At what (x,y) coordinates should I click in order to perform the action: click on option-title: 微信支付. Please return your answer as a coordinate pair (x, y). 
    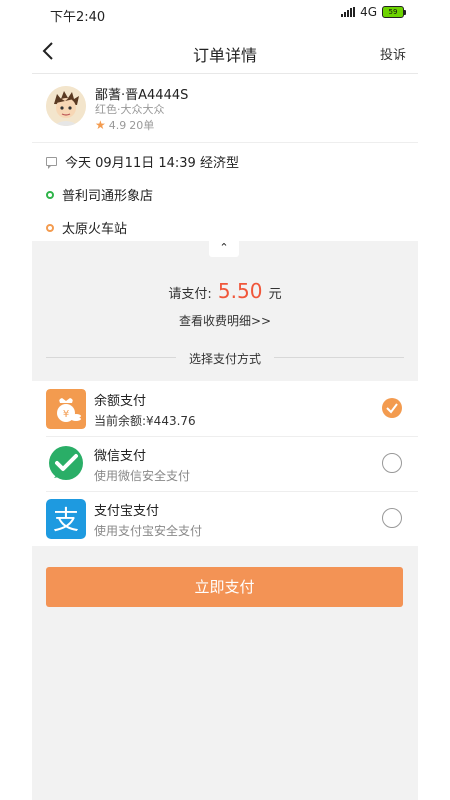
    Looking at the image, I should click on (120, 456).